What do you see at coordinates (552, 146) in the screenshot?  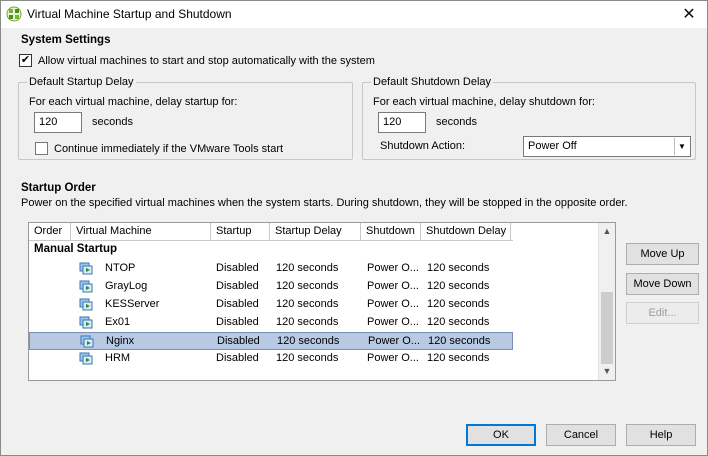 I see `shutdown-action-value: Power Off` at bounding box center [552, 146].